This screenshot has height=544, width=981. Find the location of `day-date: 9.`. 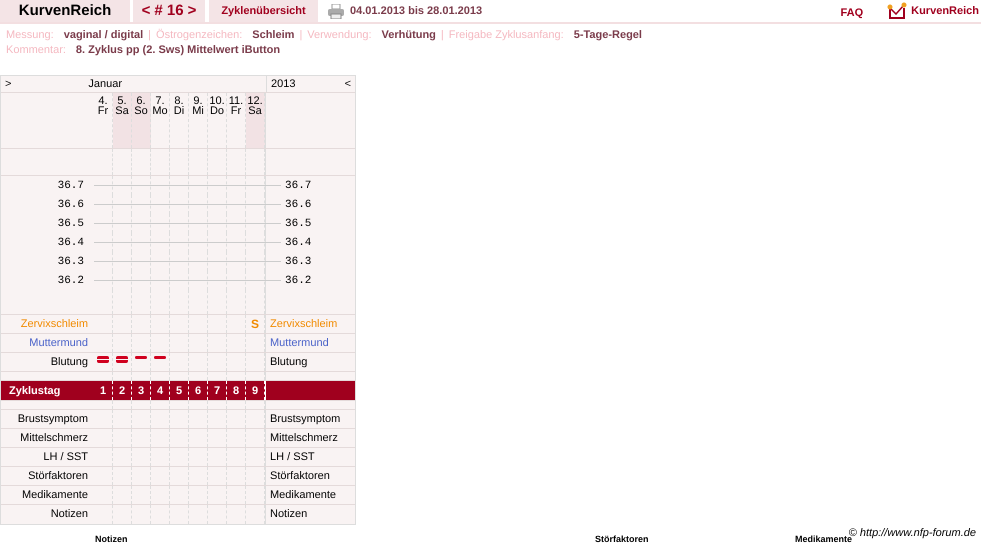

day-date: 9. is located at coordinates (197, 101).